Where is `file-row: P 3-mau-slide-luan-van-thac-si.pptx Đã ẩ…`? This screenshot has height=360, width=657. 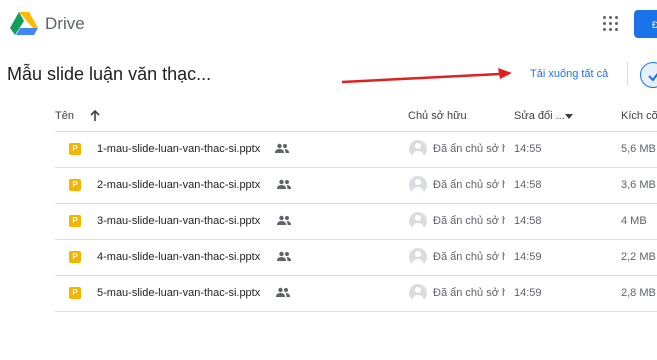
file-row: P 3-mau-slide-luan-van-thac-si.pptx Đã ẩ… is located at coordinates (356, 222).